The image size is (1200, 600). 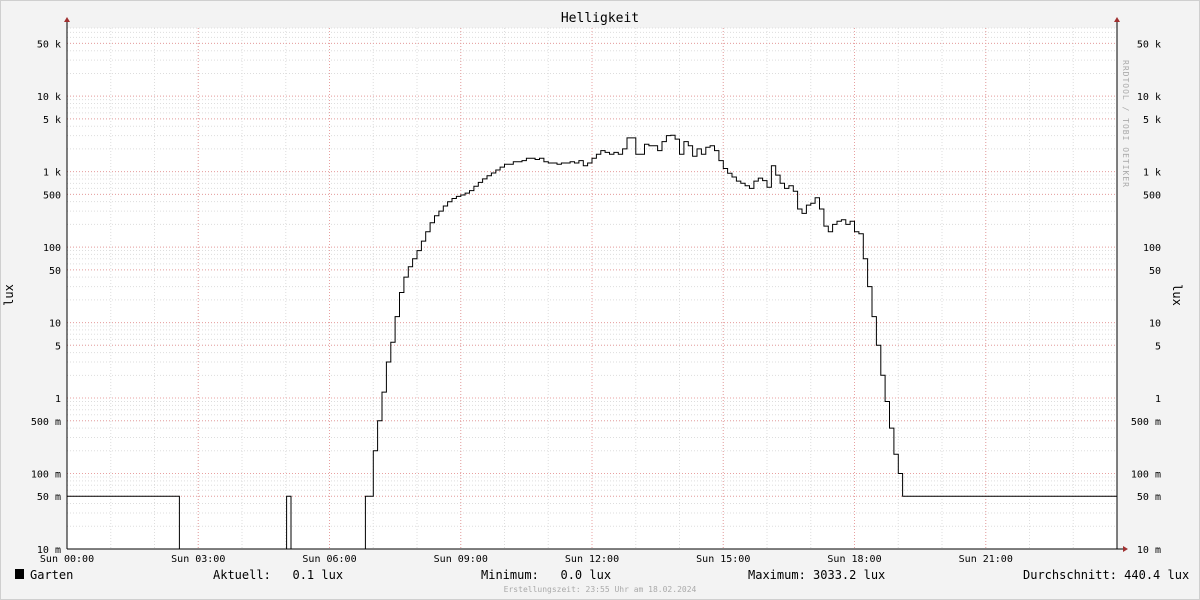 What do you see at coordinates (49, 97) in the screenshot?
I see `y-tick-label-left: 10 k` at bounding box center [49, 97].